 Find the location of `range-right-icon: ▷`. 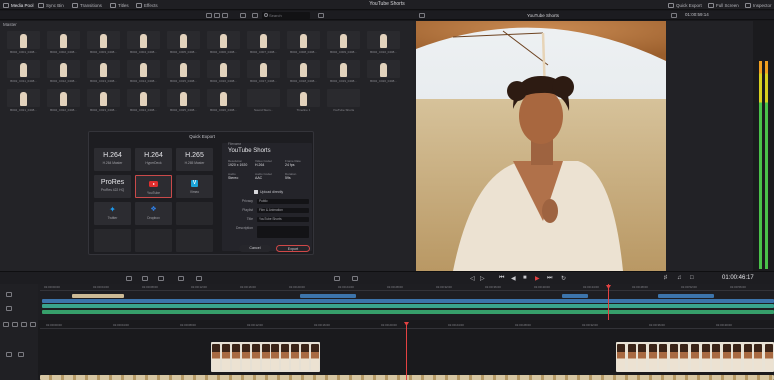

range-right-icon: ▷ is located at coordinates (482, 278).